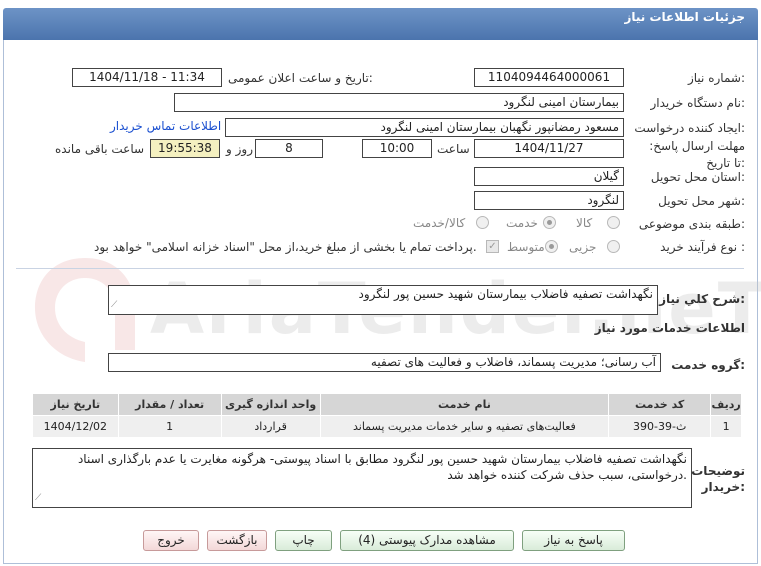 The image size is (761, 566). Describe the element at coordinates (380, 20) in the screenshot. I see `title-bar: جزئیات اطلاعات نیاز` at that location.